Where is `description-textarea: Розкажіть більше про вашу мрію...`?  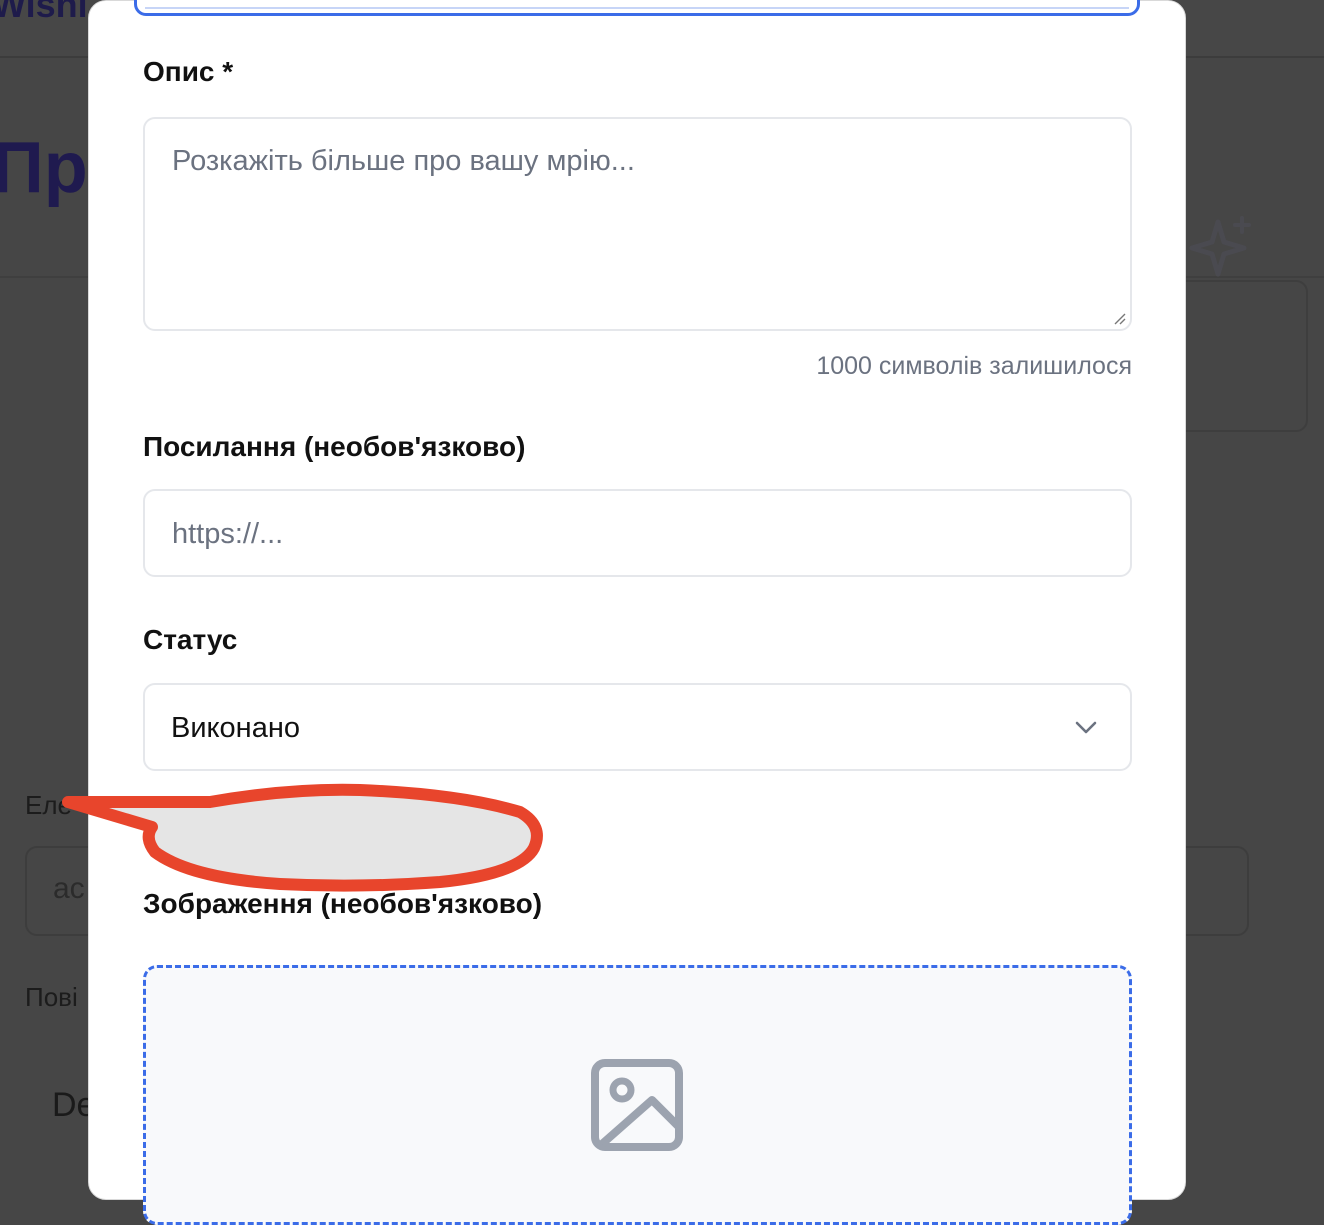 description-textarea: Розкажіть більше про вашу мрію... is located at coordinates (637, 224).